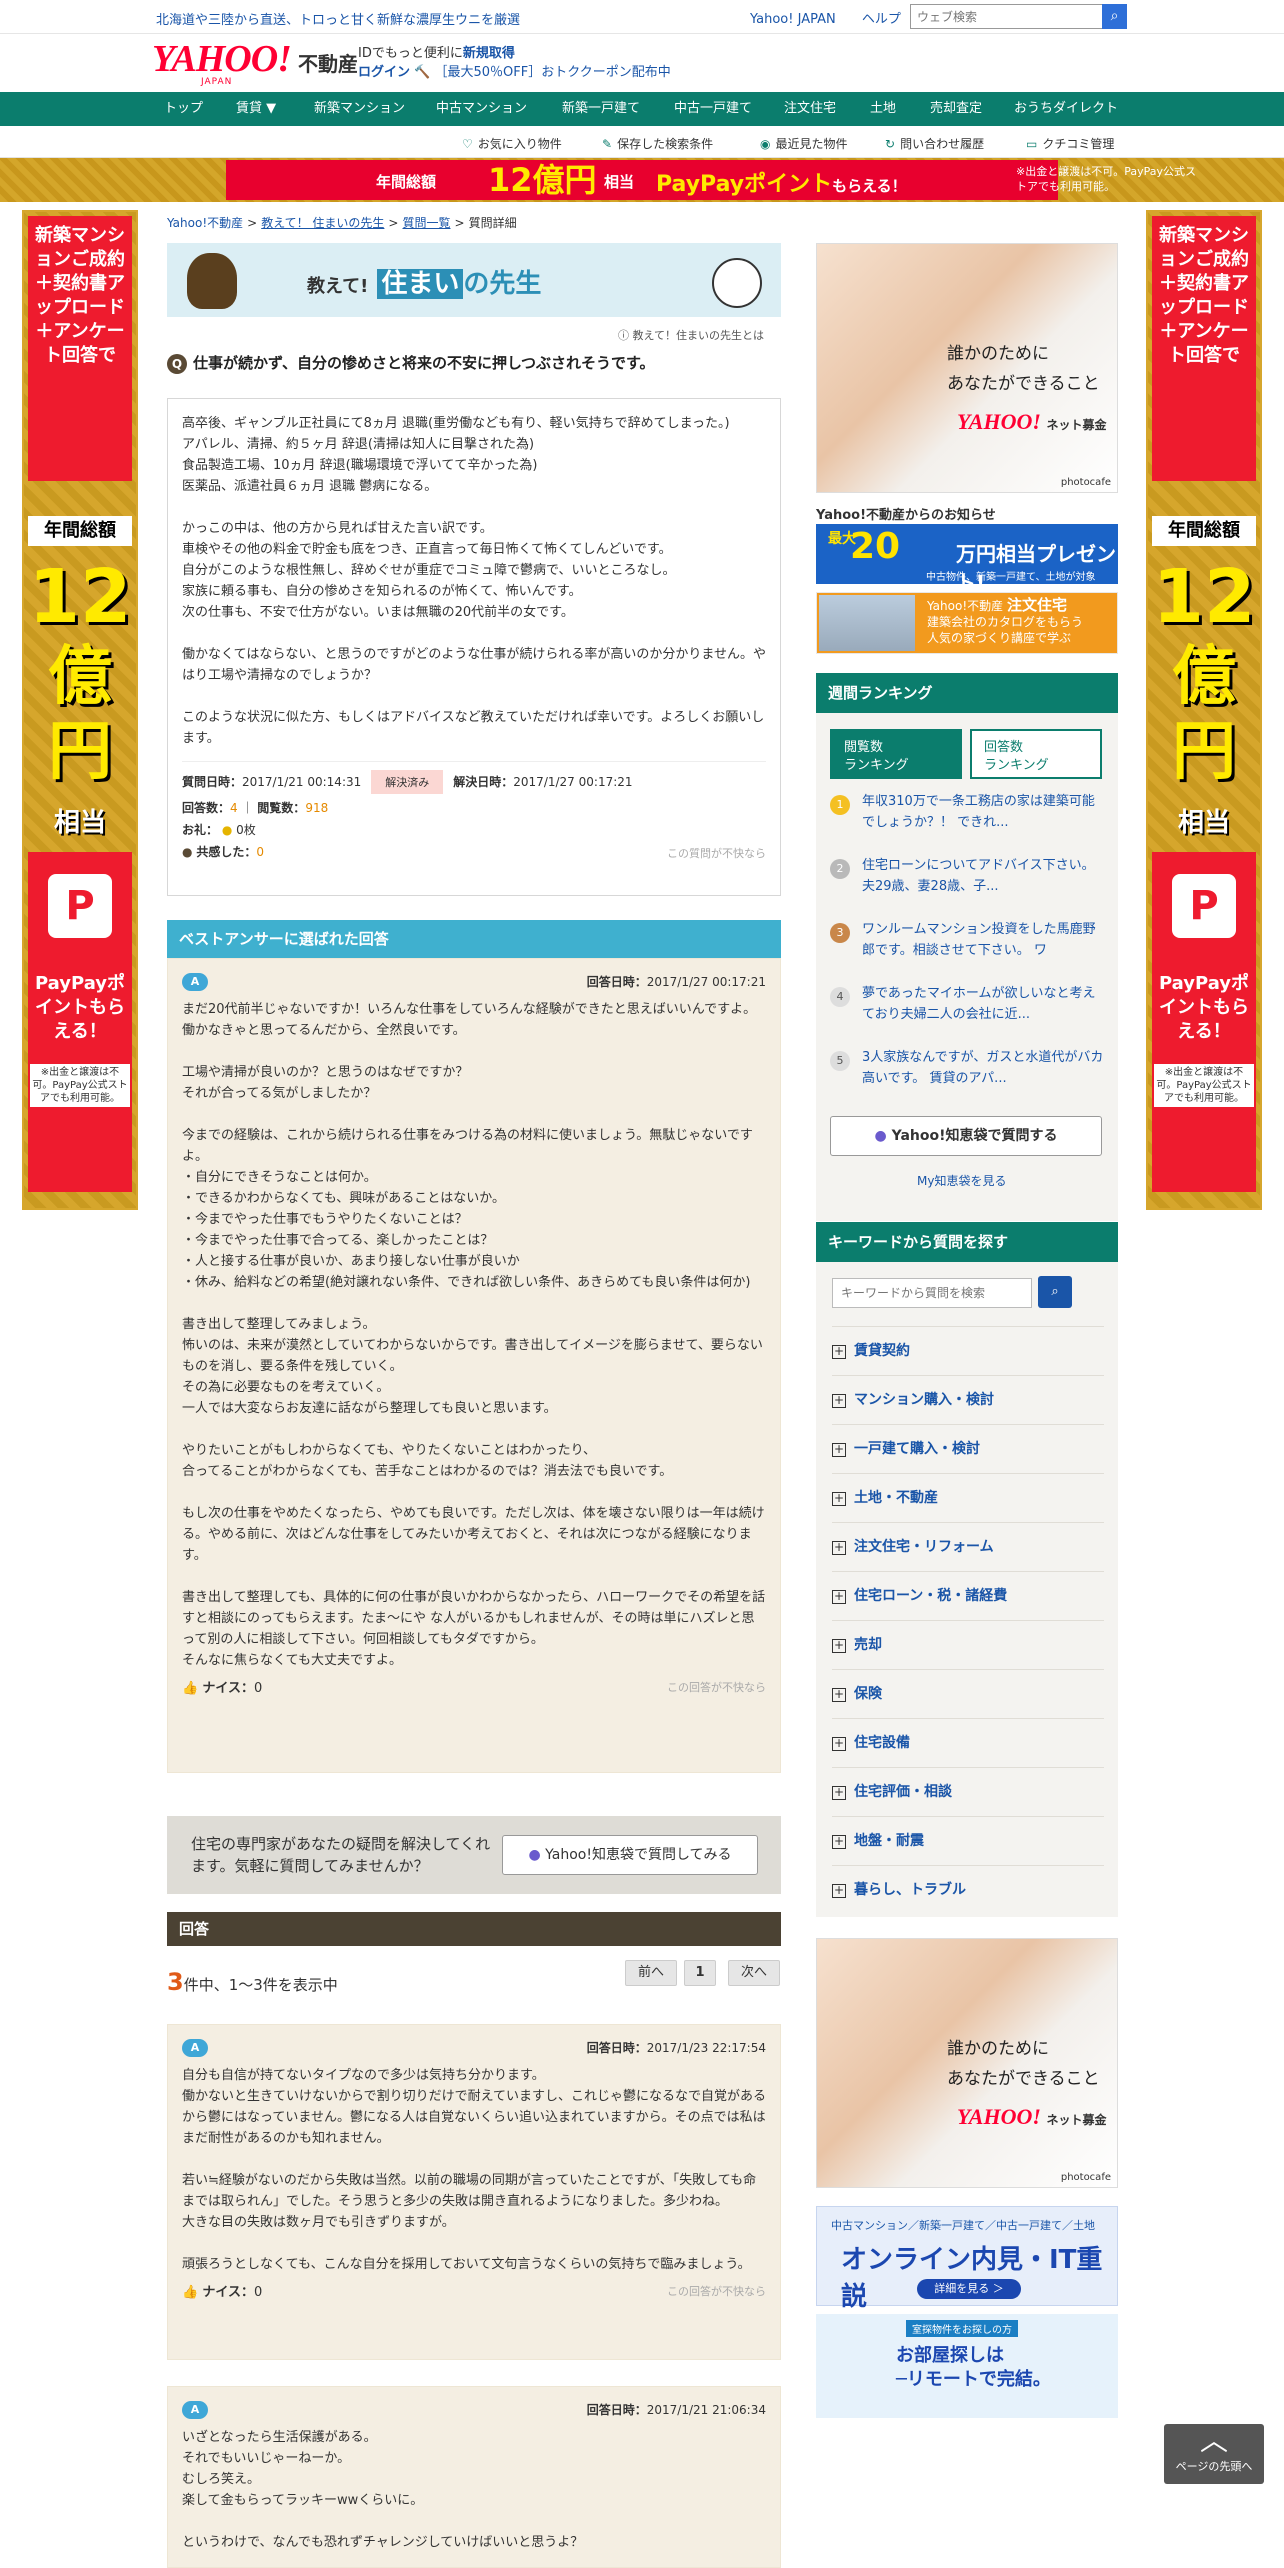 This screenshot has width=1284, height=2568. What do you see at coordinates (956, 109) in the screenshot?
I see `nav-sell: 売却査定` at bounding box center [956, 109].